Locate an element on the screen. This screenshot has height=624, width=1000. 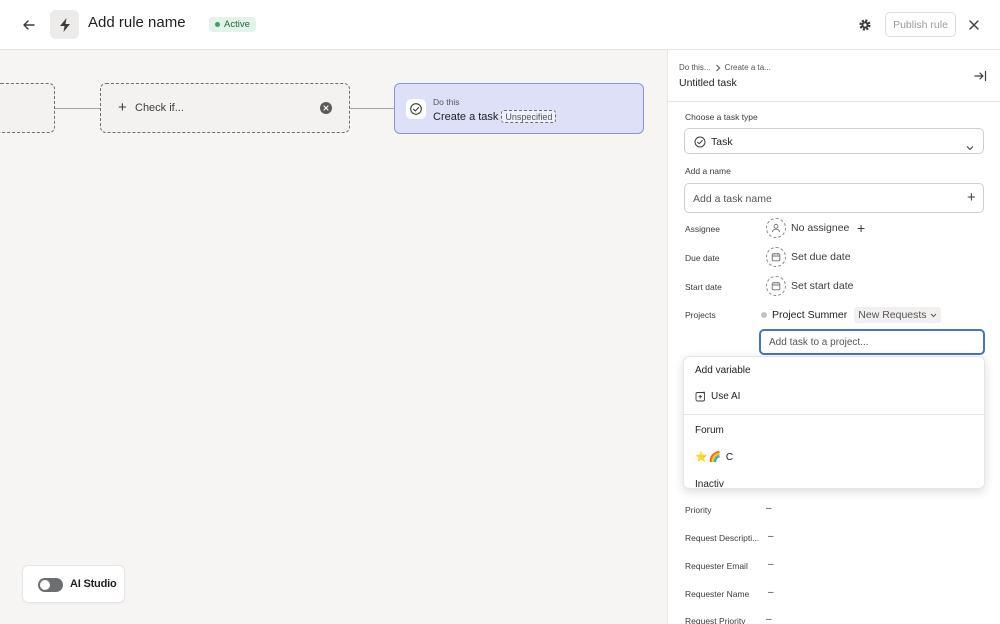
ai-studio-label: AI Studio is located at coordinates (93, 584).